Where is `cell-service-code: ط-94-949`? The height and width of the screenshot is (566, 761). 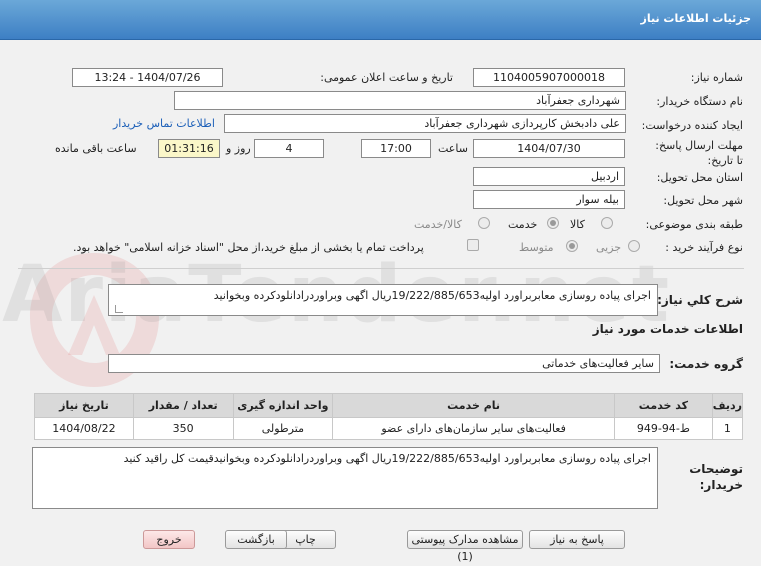 cell-service-code: ط-94-949 is located at coordinates (663, 428).